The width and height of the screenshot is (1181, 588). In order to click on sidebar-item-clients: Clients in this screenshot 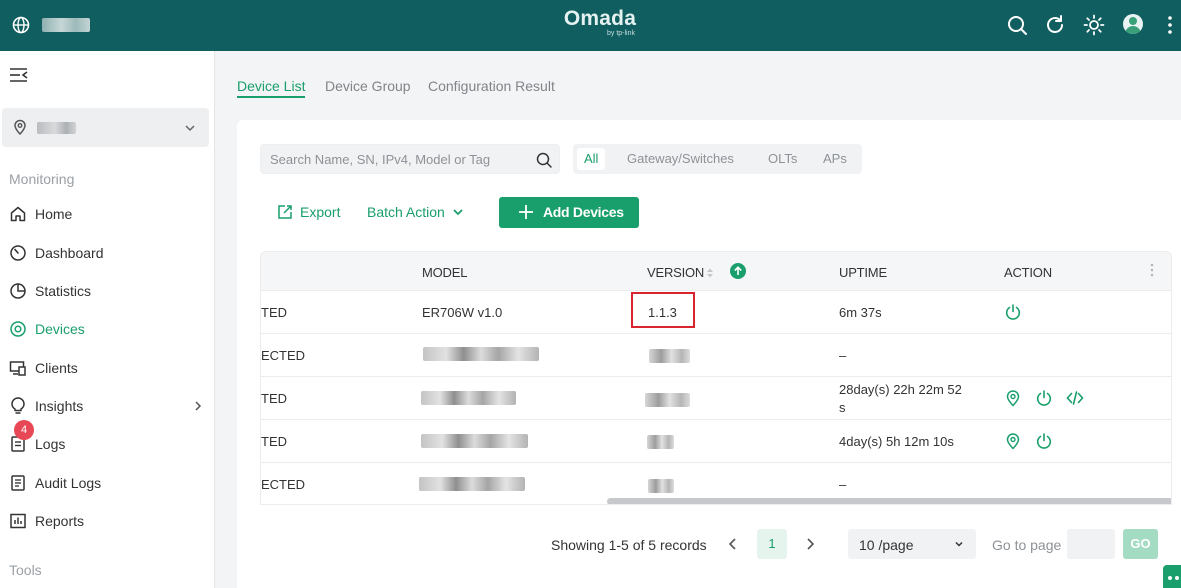, I will do `click(107, 368)`.